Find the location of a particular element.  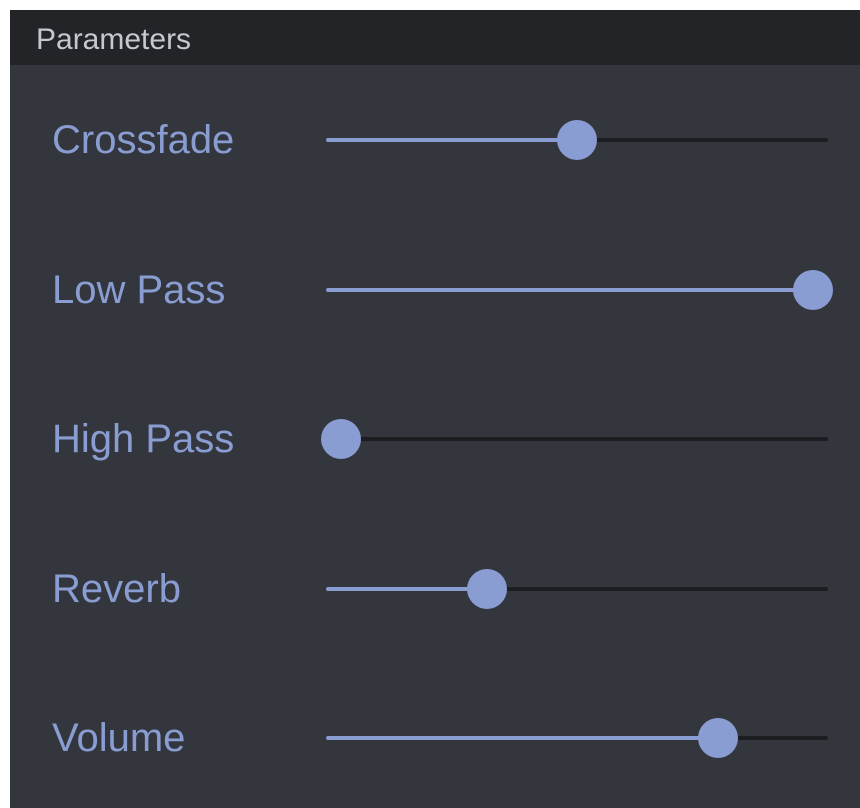

param-row-high-pass: High Pass is located at coordinates (435, 439).